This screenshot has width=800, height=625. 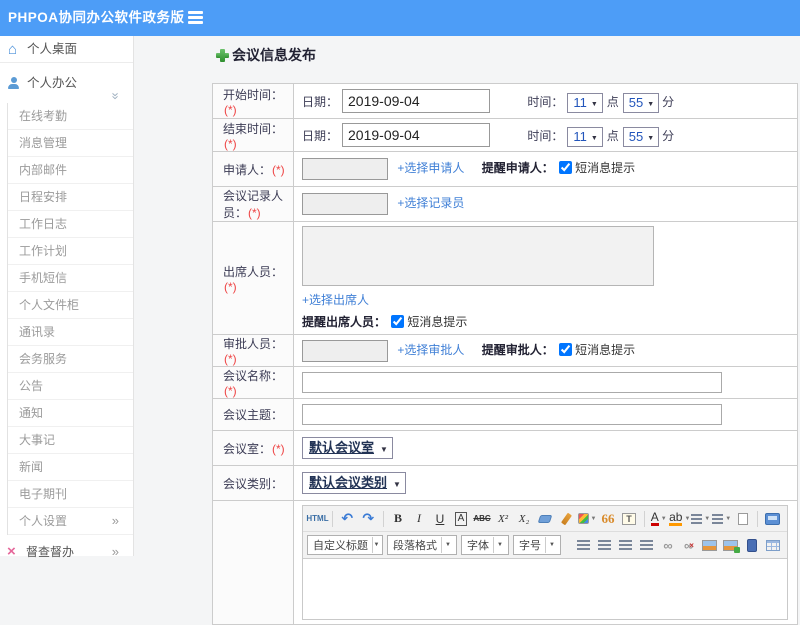 I want to click on start-minute-select: 55, so click(x=641, y=103).